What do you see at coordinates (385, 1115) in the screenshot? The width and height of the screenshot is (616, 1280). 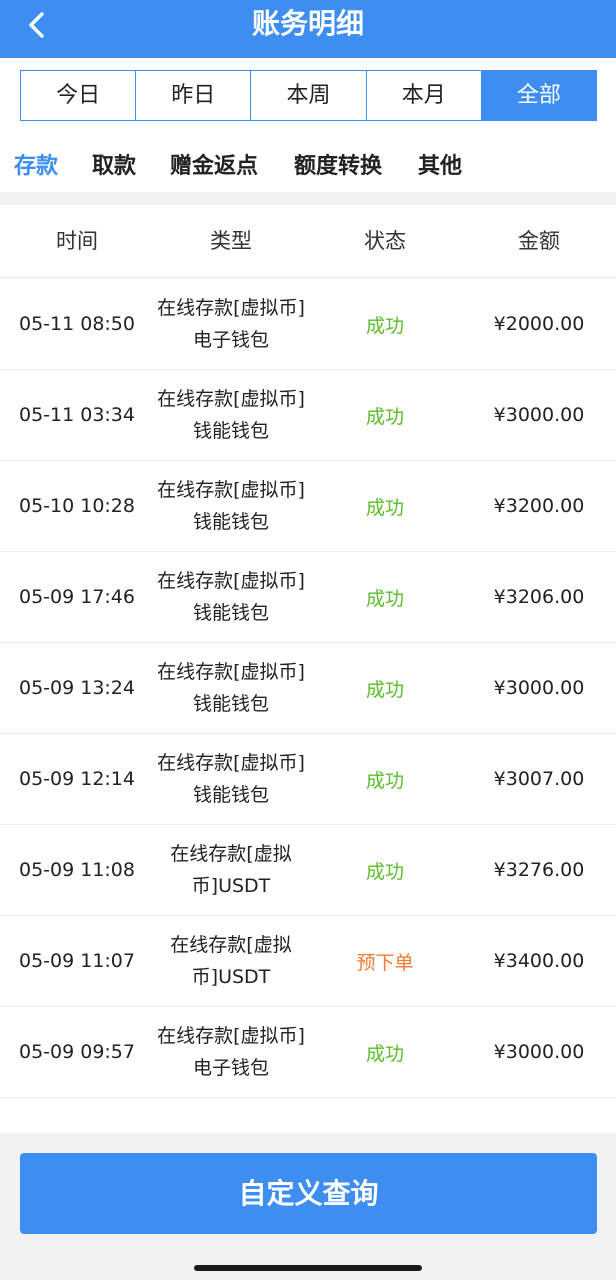 I see `row-status` at bounding box center [385, 1115].